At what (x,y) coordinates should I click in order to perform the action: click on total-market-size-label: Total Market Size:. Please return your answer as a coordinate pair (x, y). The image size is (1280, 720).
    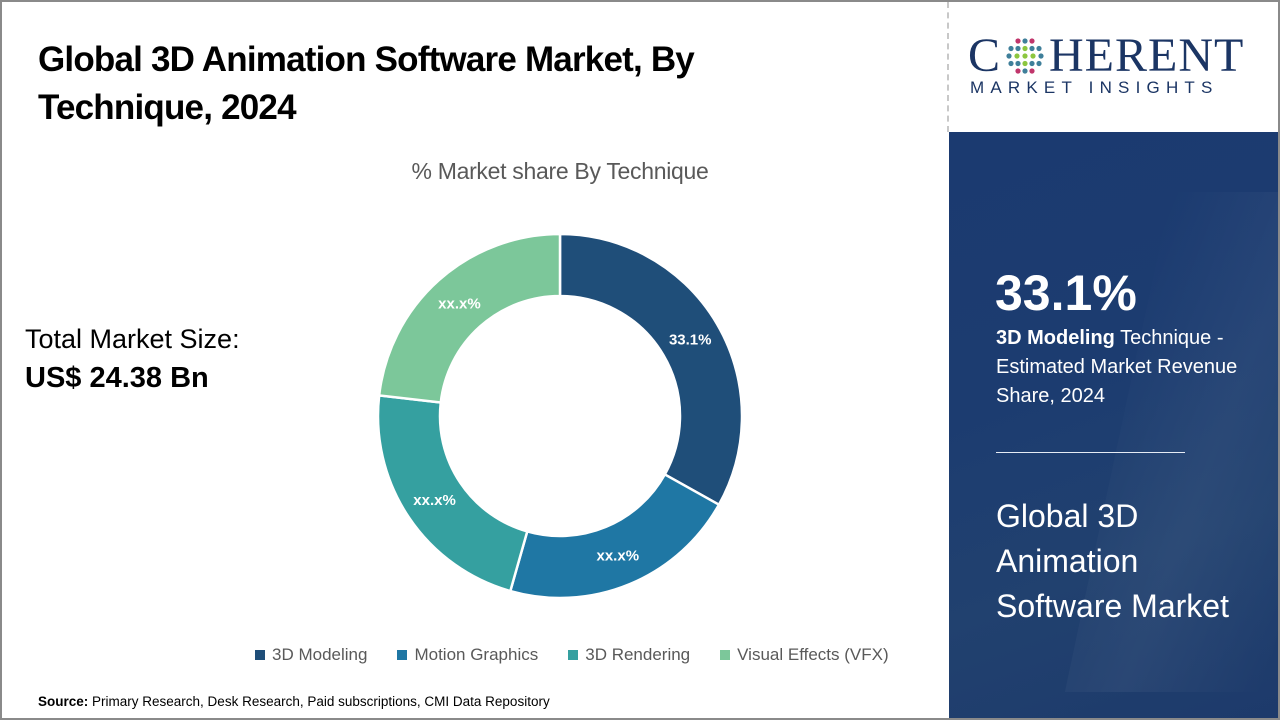
    Looking at the image, I should click on (132, 339).